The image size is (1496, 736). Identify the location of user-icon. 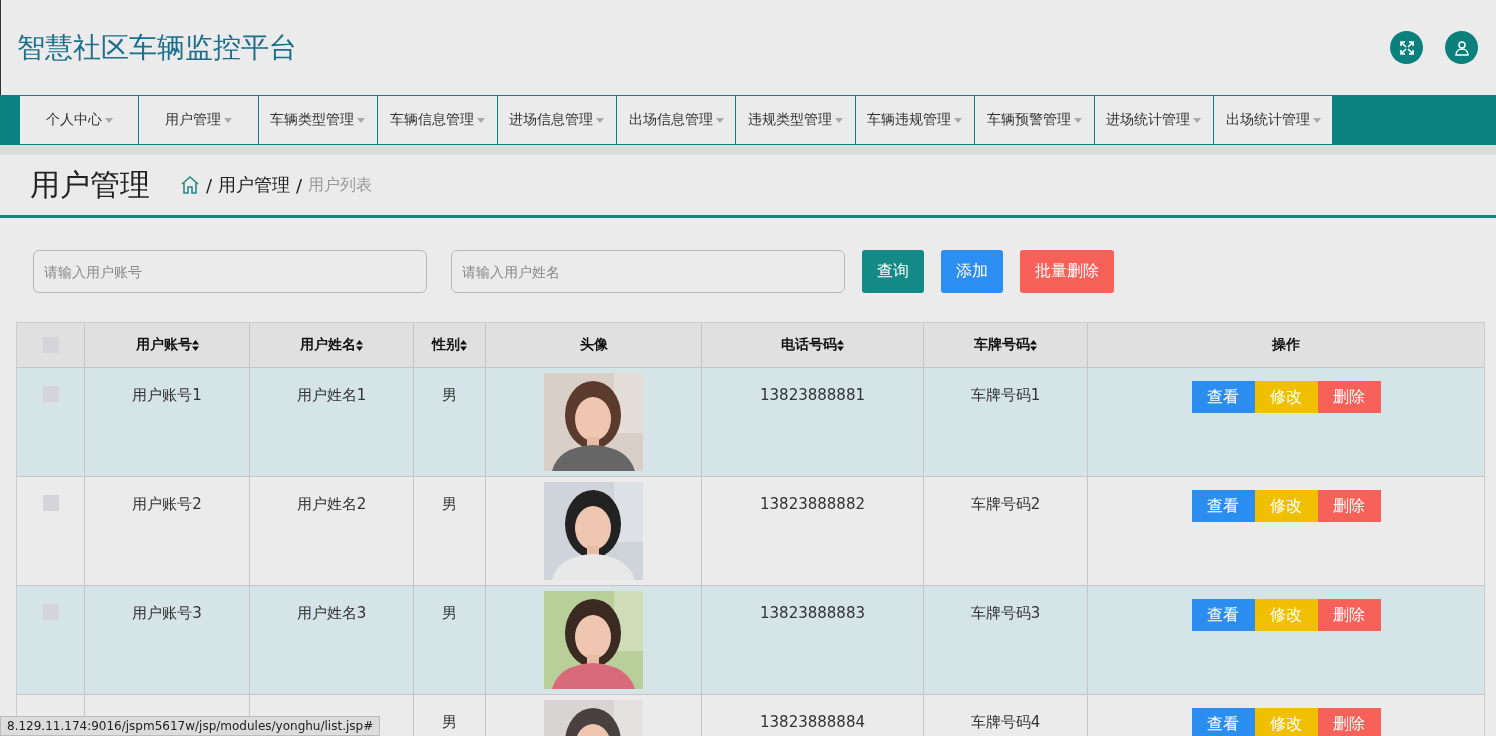
(1461, 47).